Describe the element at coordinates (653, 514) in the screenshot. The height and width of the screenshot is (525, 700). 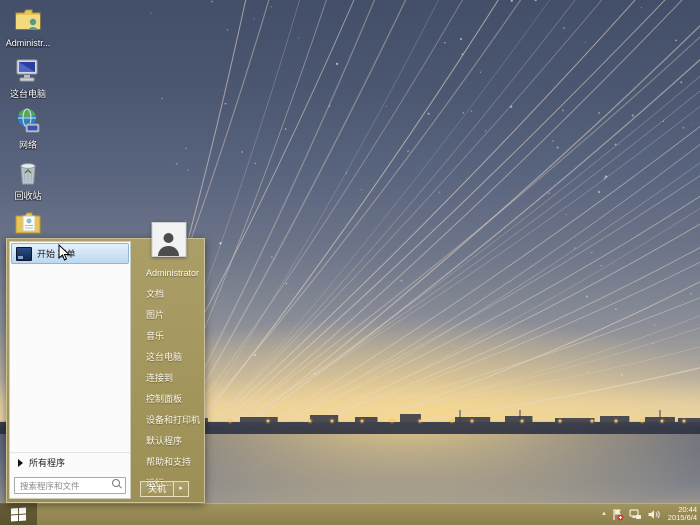
I see `volume-icon` at that location.